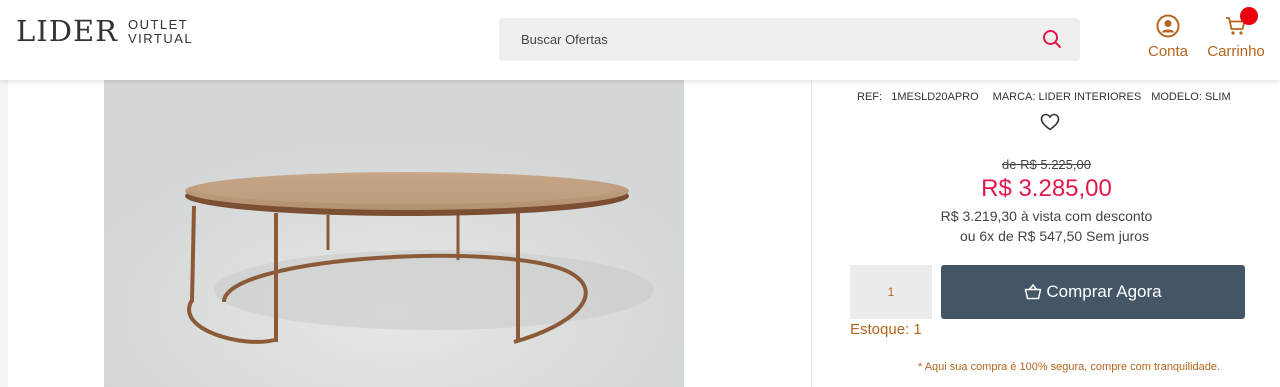 The height and width of the screenshot is (387, 1280). What do you see at coordinates (789, 39) in the screenshot?
I see `search-bar: Buscar Ofertas` at bounding box center [789, 39].